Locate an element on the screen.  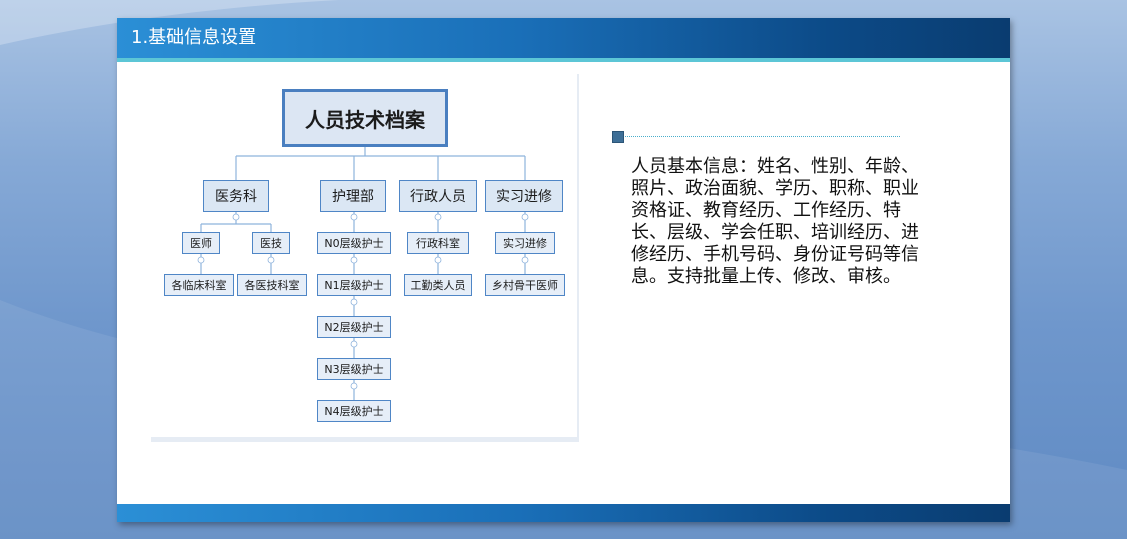
bullet-divider is located at coordinates (757, 137).